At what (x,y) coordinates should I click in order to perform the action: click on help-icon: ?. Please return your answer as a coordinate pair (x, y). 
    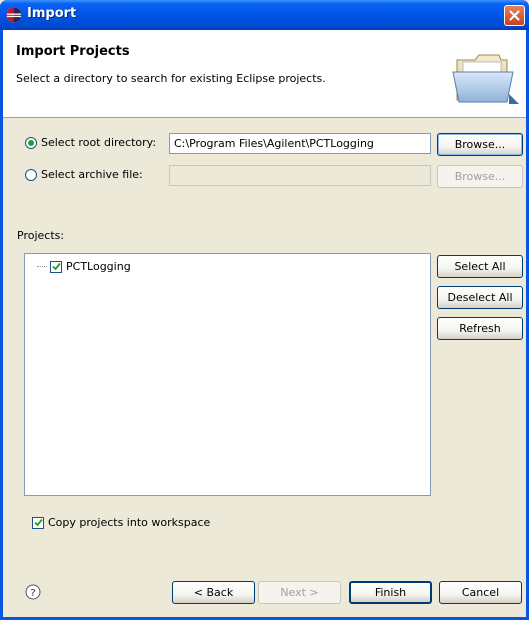
    Looking at the image, I should click on (33, 592).